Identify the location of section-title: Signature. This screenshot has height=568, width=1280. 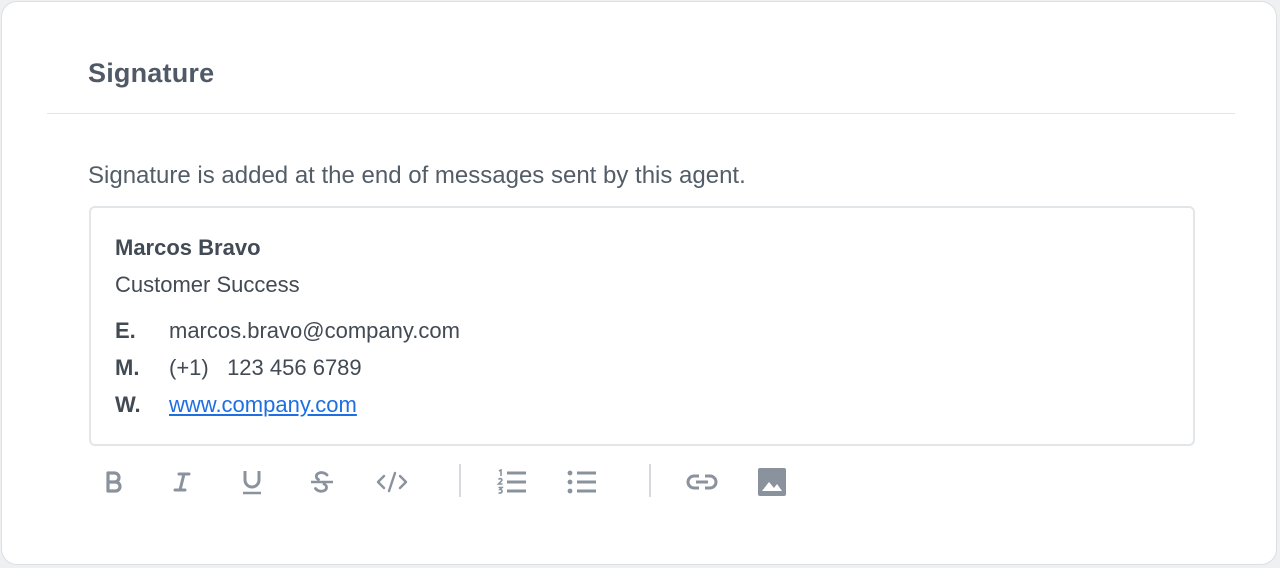
(151, 73).